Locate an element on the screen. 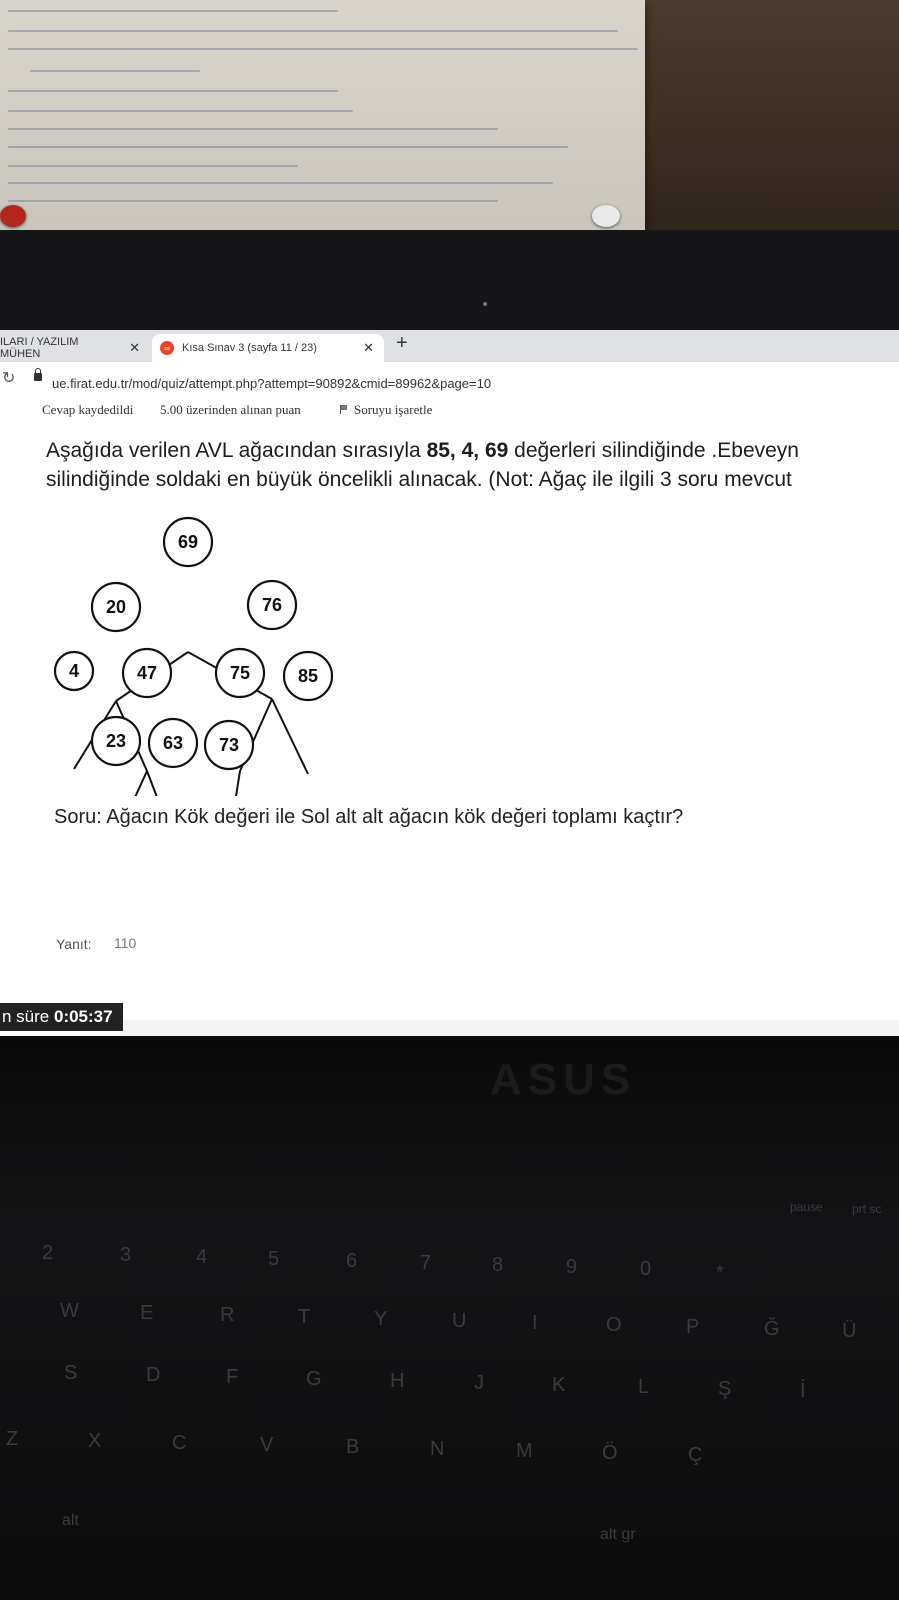 This screenshot has width=899, height=1600. quiz-timer: n süre 0:05:37 is located at coordinates (61, 1017).